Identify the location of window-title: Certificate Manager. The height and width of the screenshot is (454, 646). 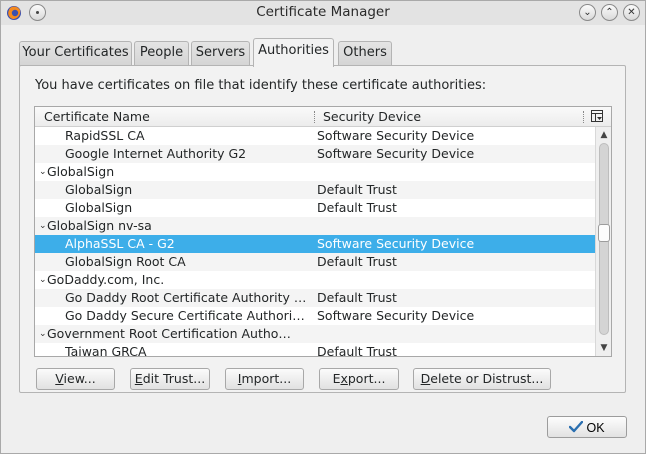
(323, 12).